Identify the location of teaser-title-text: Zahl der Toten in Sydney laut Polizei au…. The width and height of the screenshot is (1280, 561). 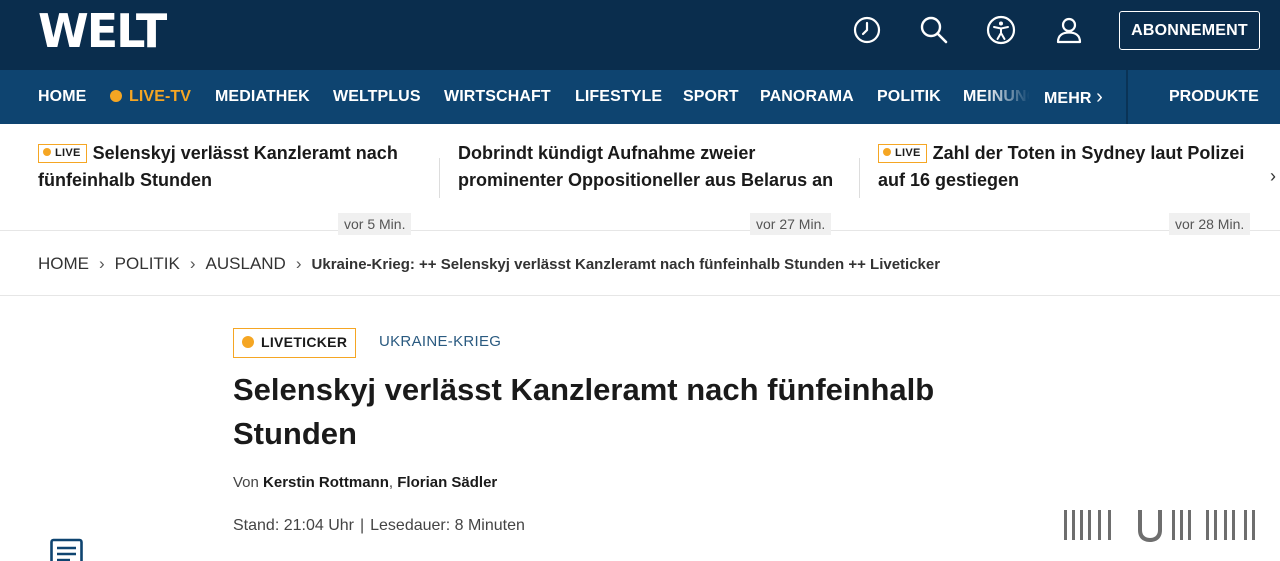
(1061, 166).